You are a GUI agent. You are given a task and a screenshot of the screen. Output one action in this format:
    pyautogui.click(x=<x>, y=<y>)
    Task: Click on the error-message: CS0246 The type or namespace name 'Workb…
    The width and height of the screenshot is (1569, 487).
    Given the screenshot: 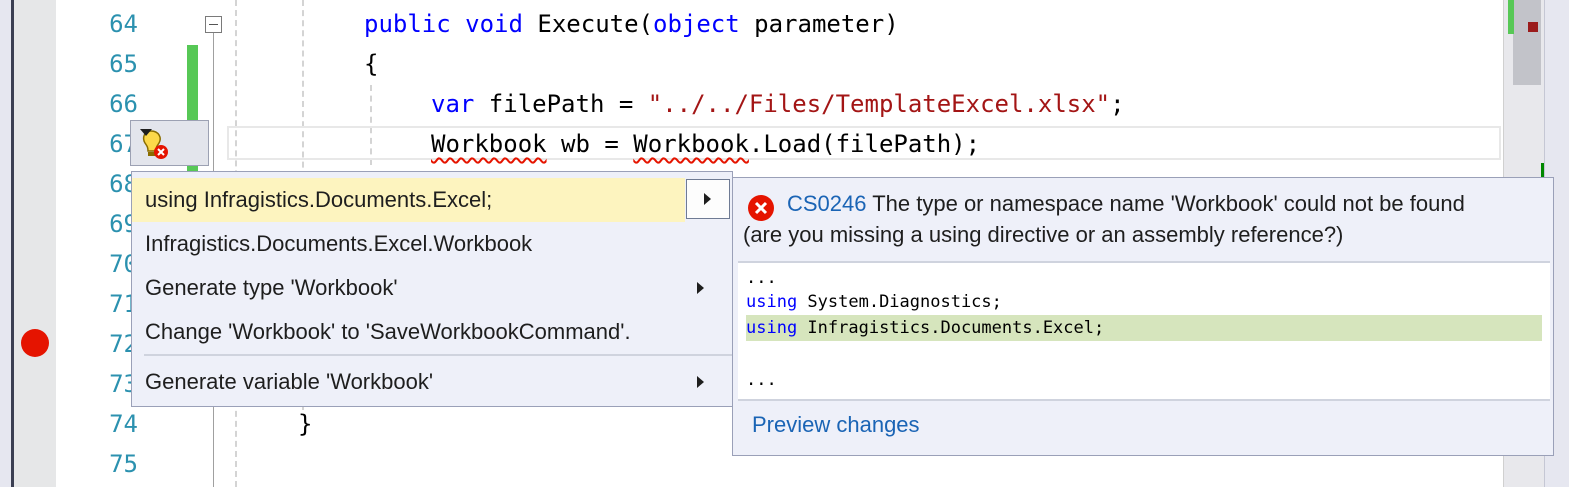 What is the action you would take?
    pyautogui.click(x=1143, y=219)
    